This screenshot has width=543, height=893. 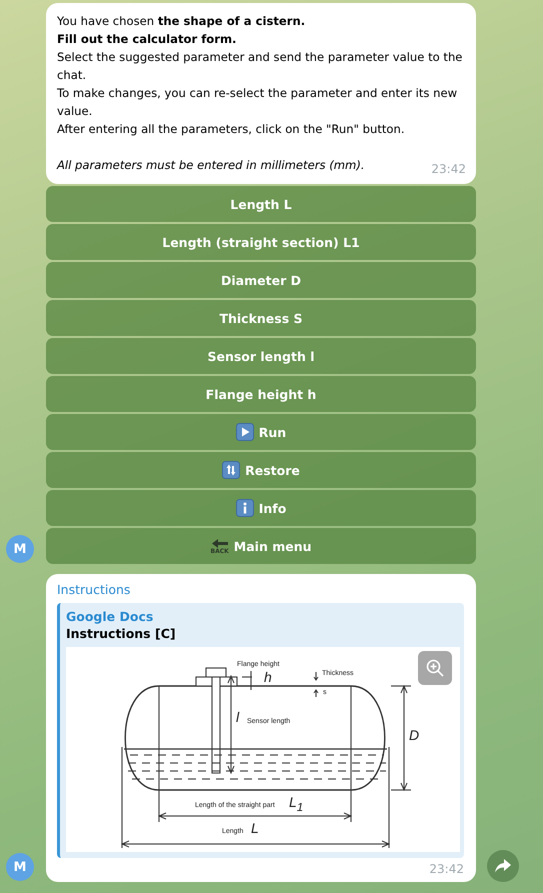 I want to click on message-text: After entering all the parameters, click on the "Run" button., so click(x=231, y=129).